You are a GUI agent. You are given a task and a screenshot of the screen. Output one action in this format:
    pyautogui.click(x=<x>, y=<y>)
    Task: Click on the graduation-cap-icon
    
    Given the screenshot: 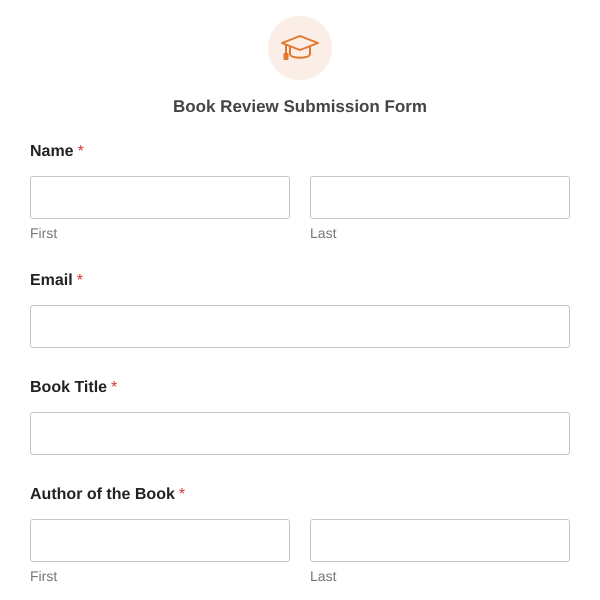 What is the action you would take?
    pyautogui.click(x=300, y=48)
    